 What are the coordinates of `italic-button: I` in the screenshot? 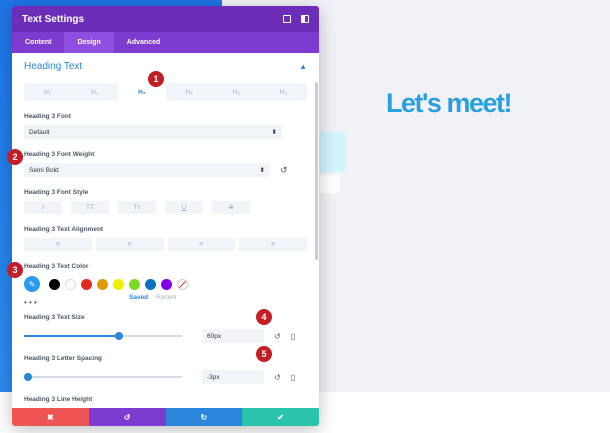 It's located at (43, 207).